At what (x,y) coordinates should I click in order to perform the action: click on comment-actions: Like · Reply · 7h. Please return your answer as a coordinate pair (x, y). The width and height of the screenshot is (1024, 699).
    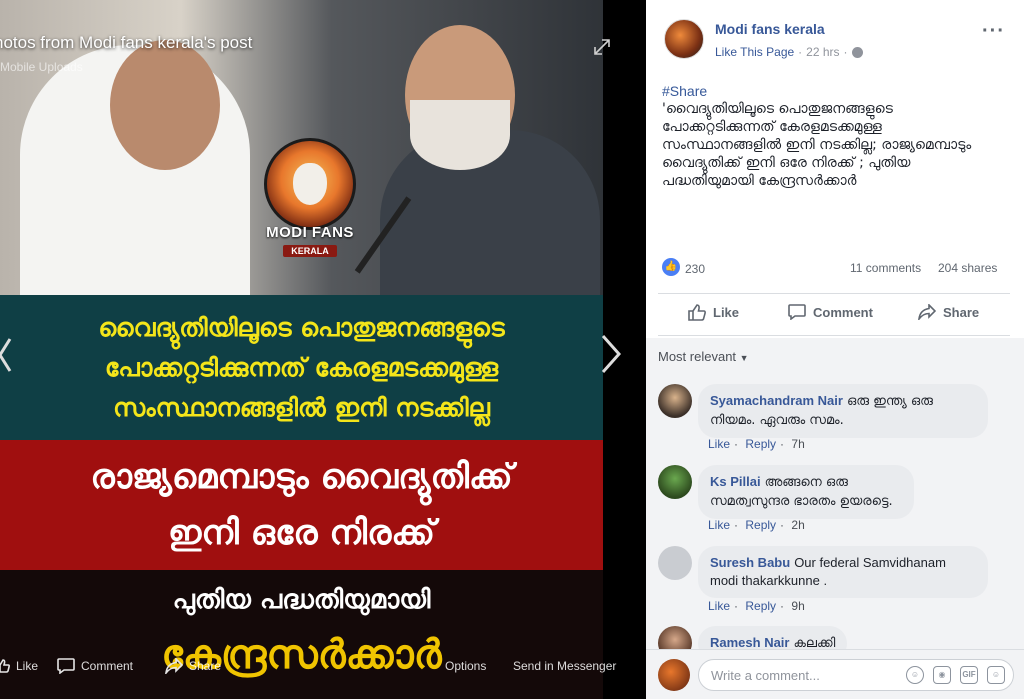
    Looking at the image, I should click on (756, 444).